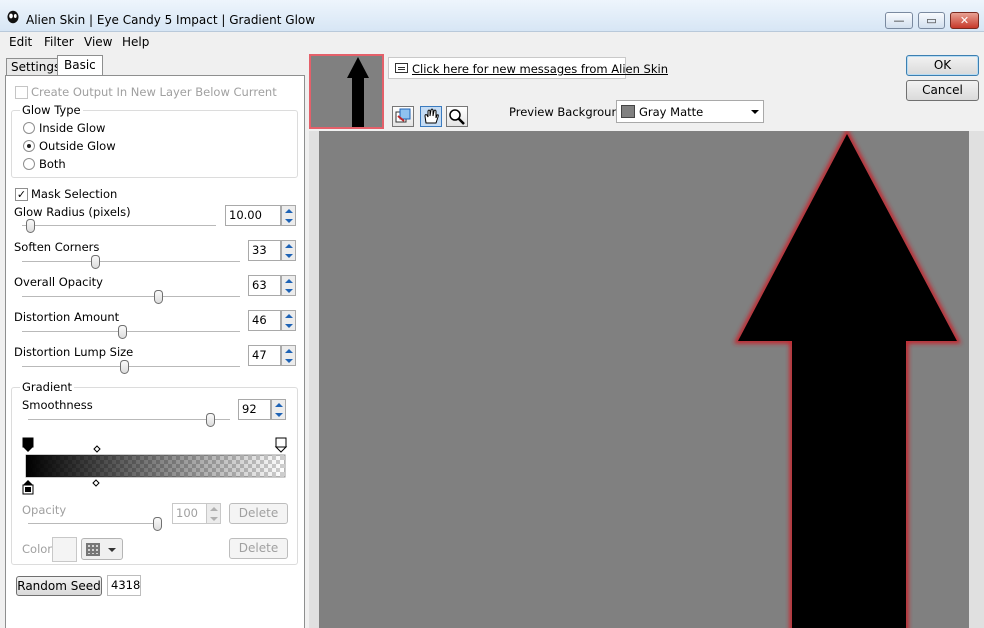  I want to click on menu-edit: Edit, so click(20, 42).